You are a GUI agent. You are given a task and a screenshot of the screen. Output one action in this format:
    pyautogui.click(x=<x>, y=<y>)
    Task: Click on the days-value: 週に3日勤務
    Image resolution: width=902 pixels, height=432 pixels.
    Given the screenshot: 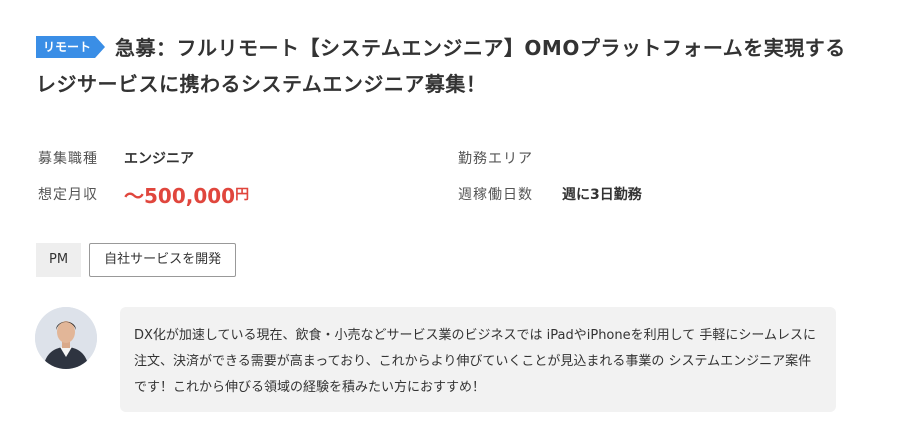 What is the action you would take?
    pyautogui.click(x=602, y=195)
    